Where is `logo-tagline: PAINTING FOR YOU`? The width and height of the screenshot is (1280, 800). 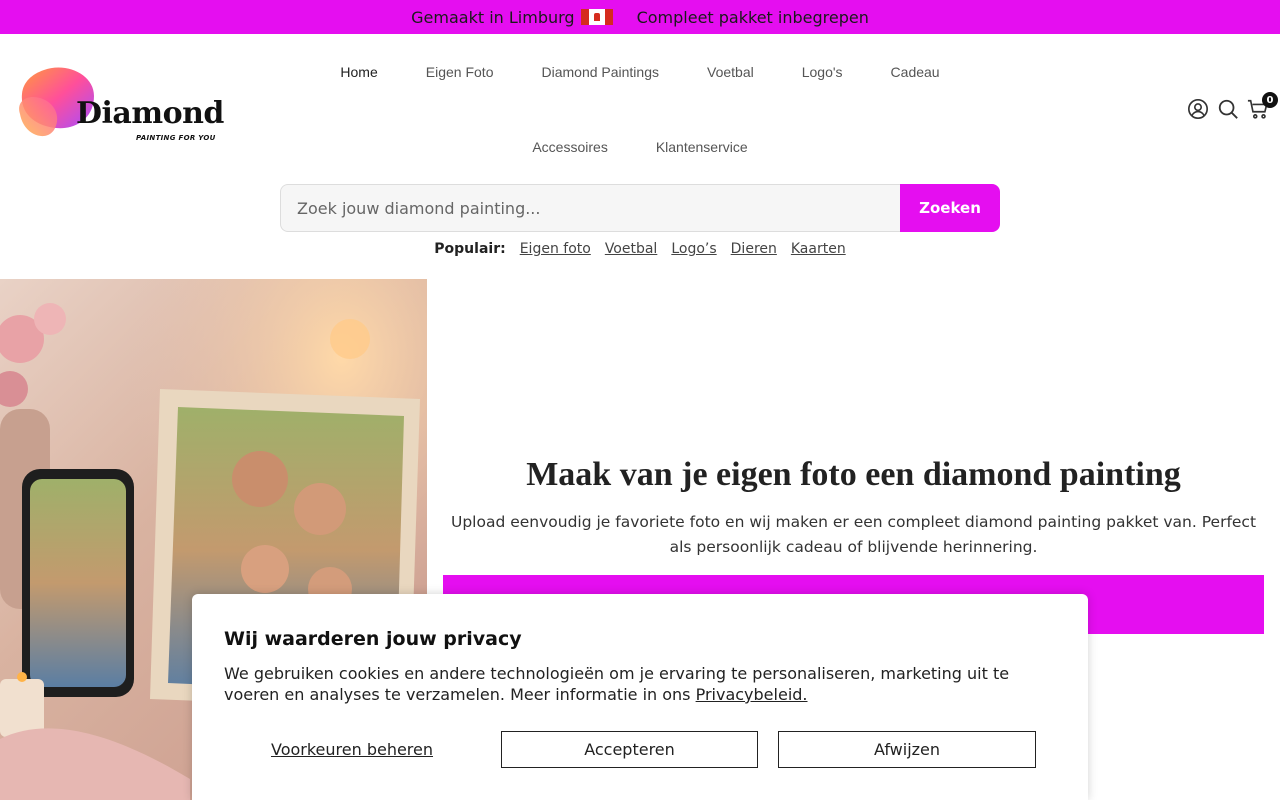 logo-tagline: PAINTING FOR YOU is located at coordinates (176, 138).